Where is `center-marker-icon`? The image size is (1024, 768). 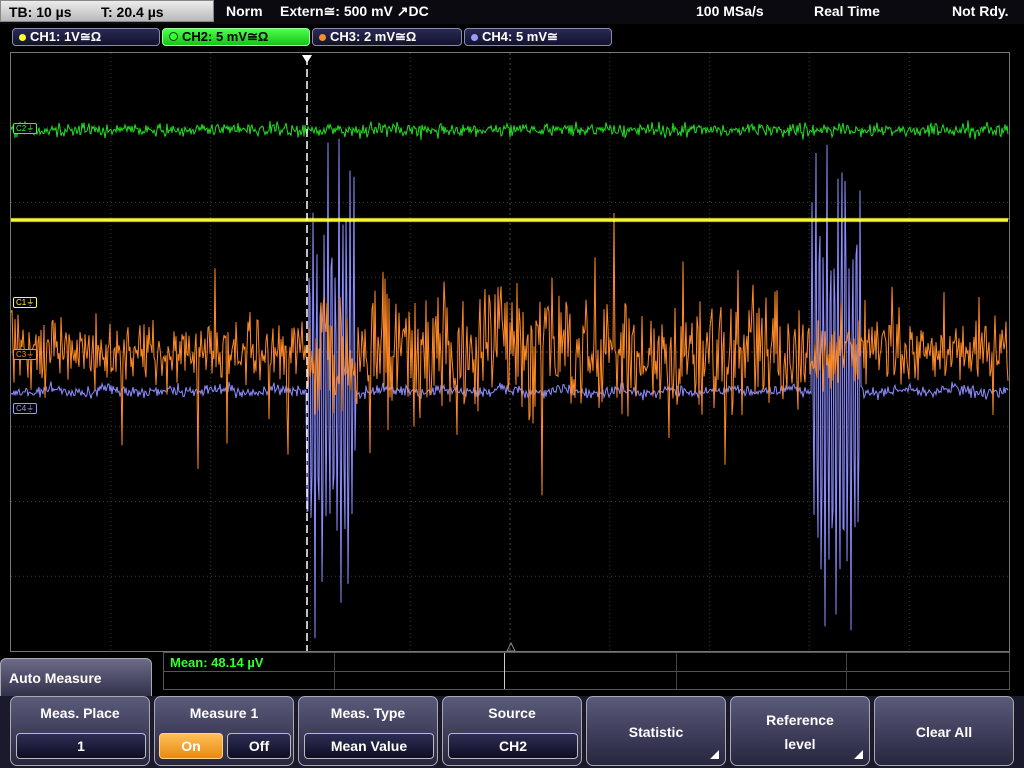 center-marker-icon is located at coordinates (511, 646).